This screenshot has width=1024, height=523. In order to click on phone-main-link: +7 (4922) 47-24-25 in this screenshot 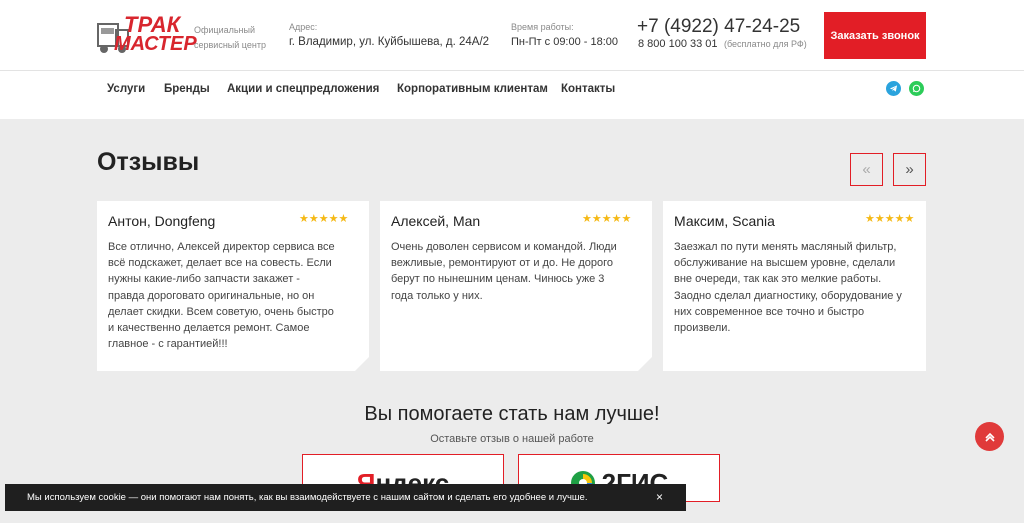, I will do `click(718, 27)`.